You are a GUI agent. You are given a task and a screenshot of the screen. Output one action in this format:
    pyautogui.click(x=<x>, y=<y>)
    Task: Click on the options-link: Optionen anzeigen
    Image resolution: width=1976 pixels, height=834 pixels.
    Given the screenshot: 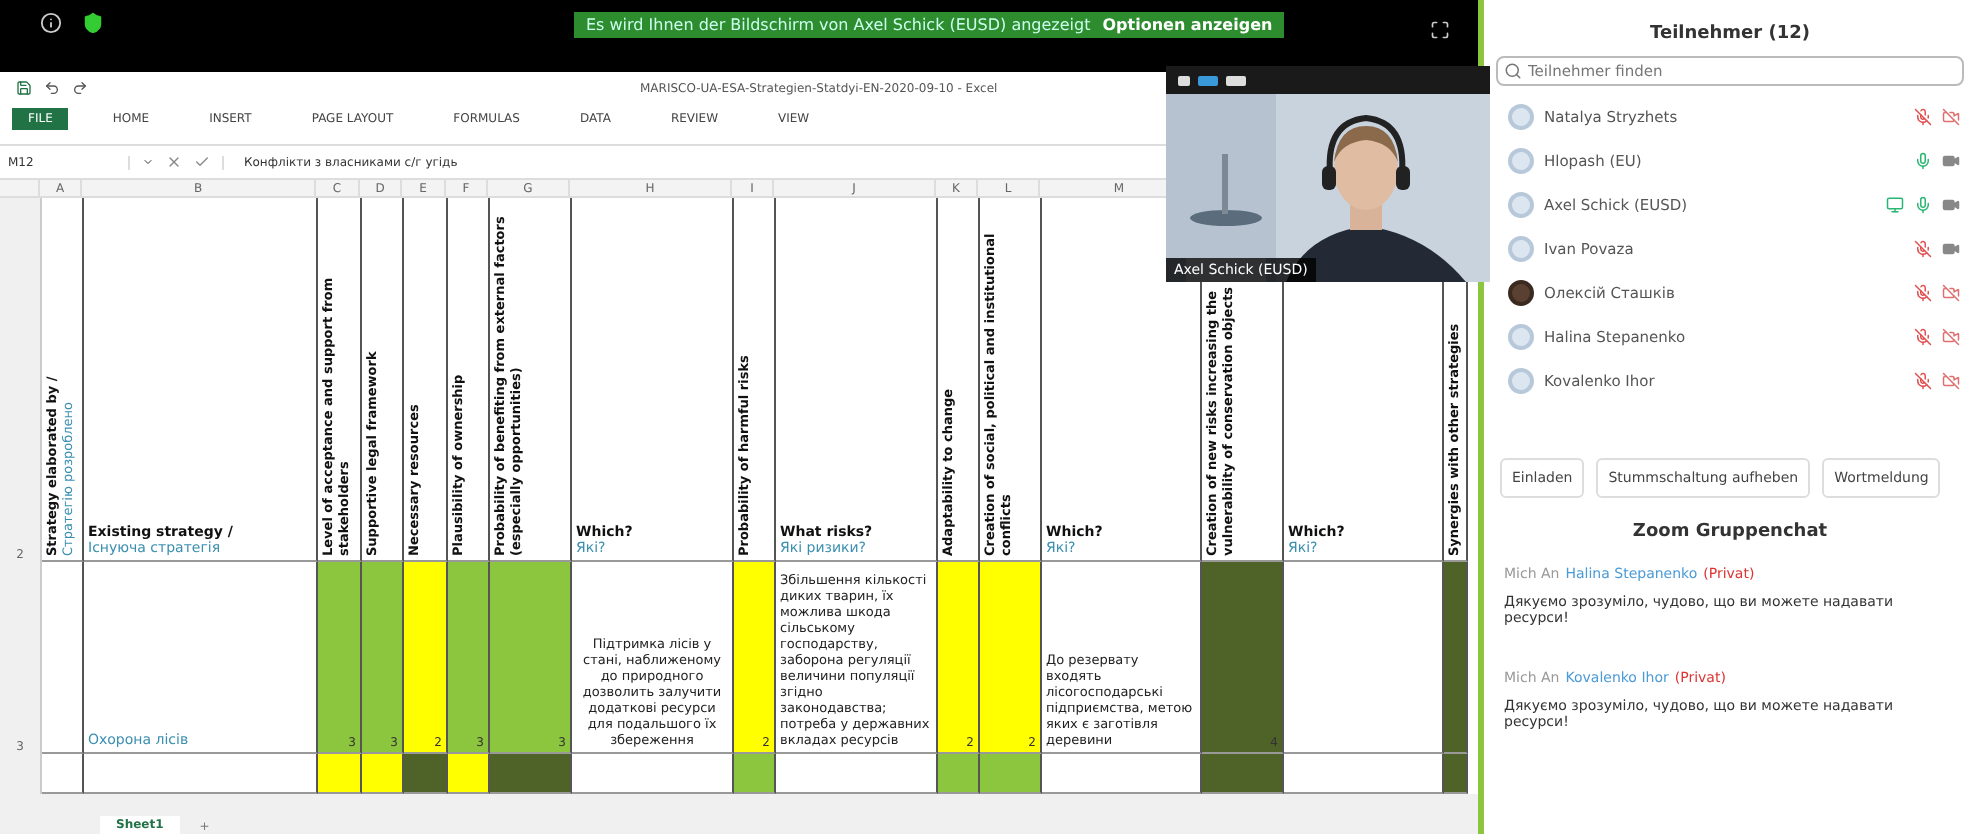 What is the action you would take?
    pyautogui.click(x=1187, y=25)
    